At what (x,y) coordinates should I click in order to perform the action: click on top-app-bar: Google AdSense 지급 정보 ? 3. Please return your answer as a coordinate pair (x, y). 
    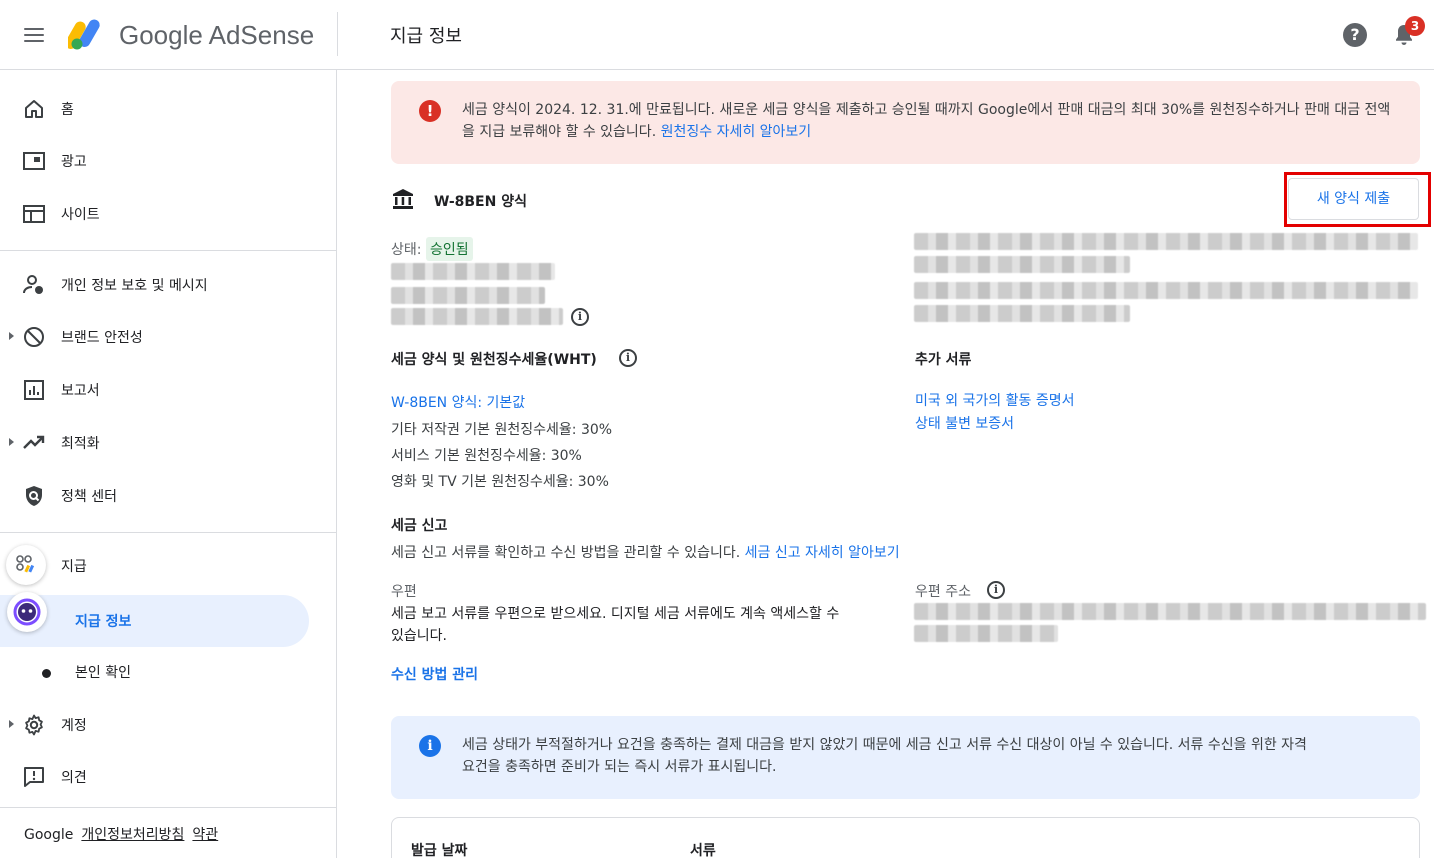
    Looking at the image, I should click on (717, 35).